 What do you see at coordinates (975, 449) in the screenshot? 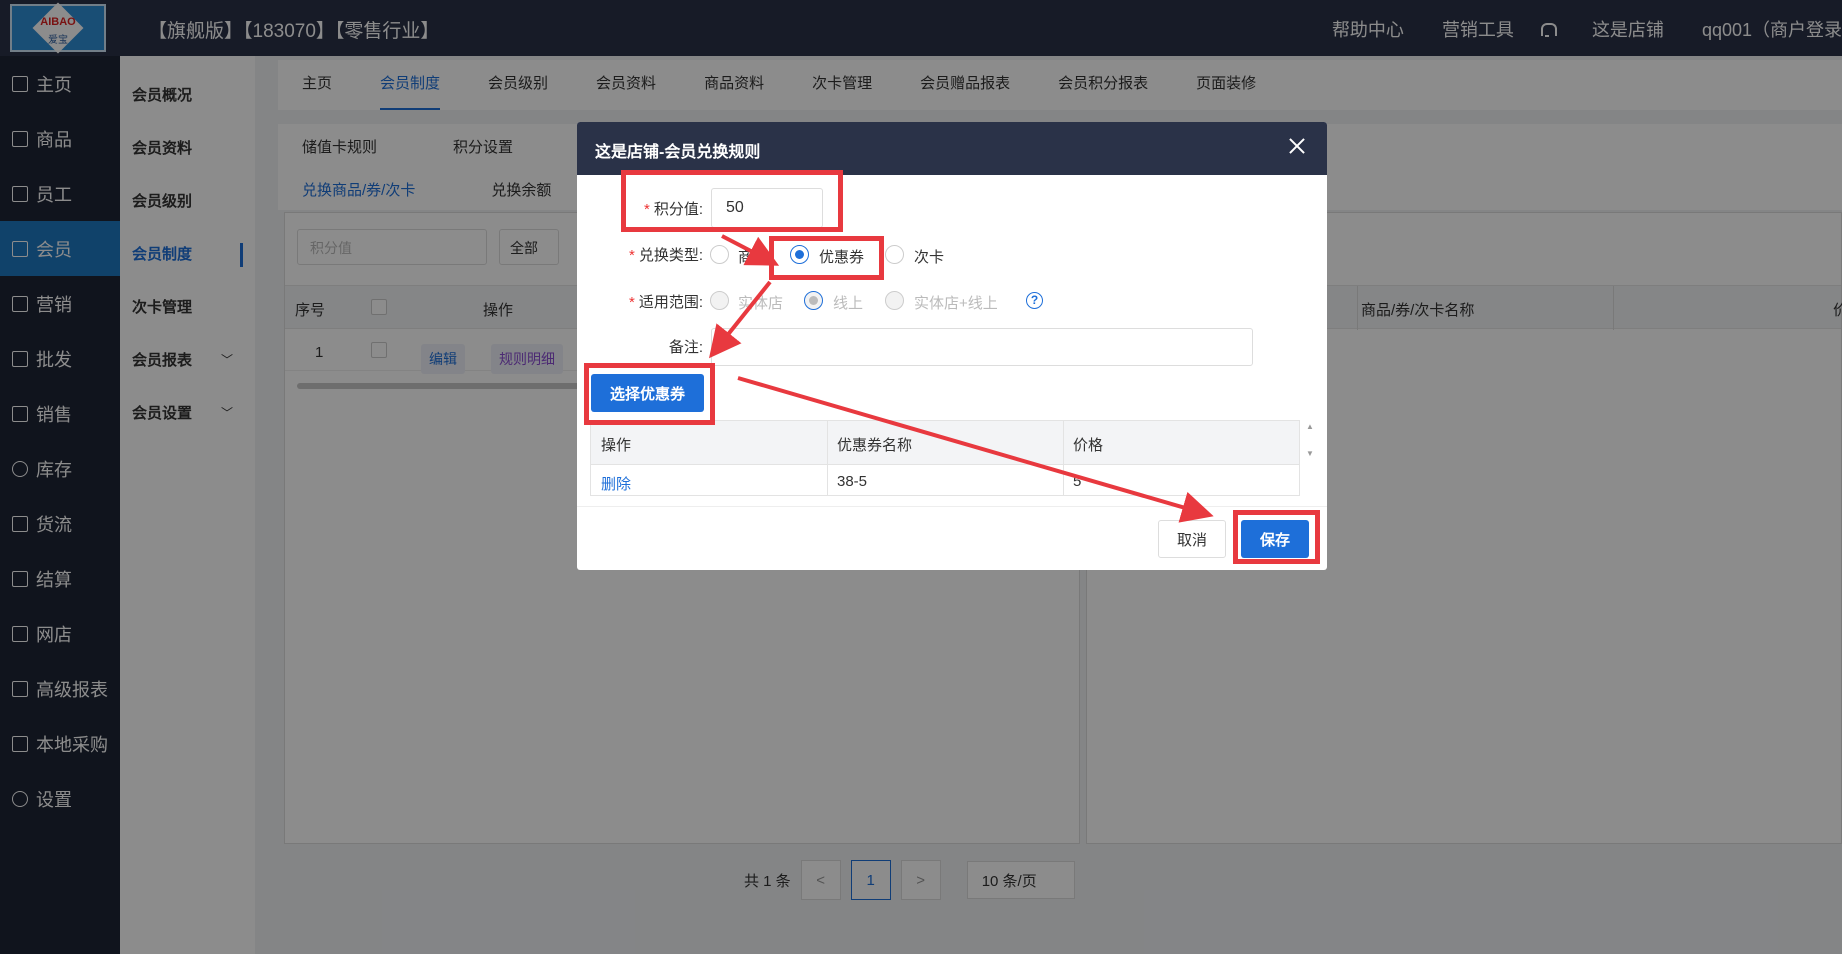
I see `arrow-to-save` at bounding box center [975, 449].